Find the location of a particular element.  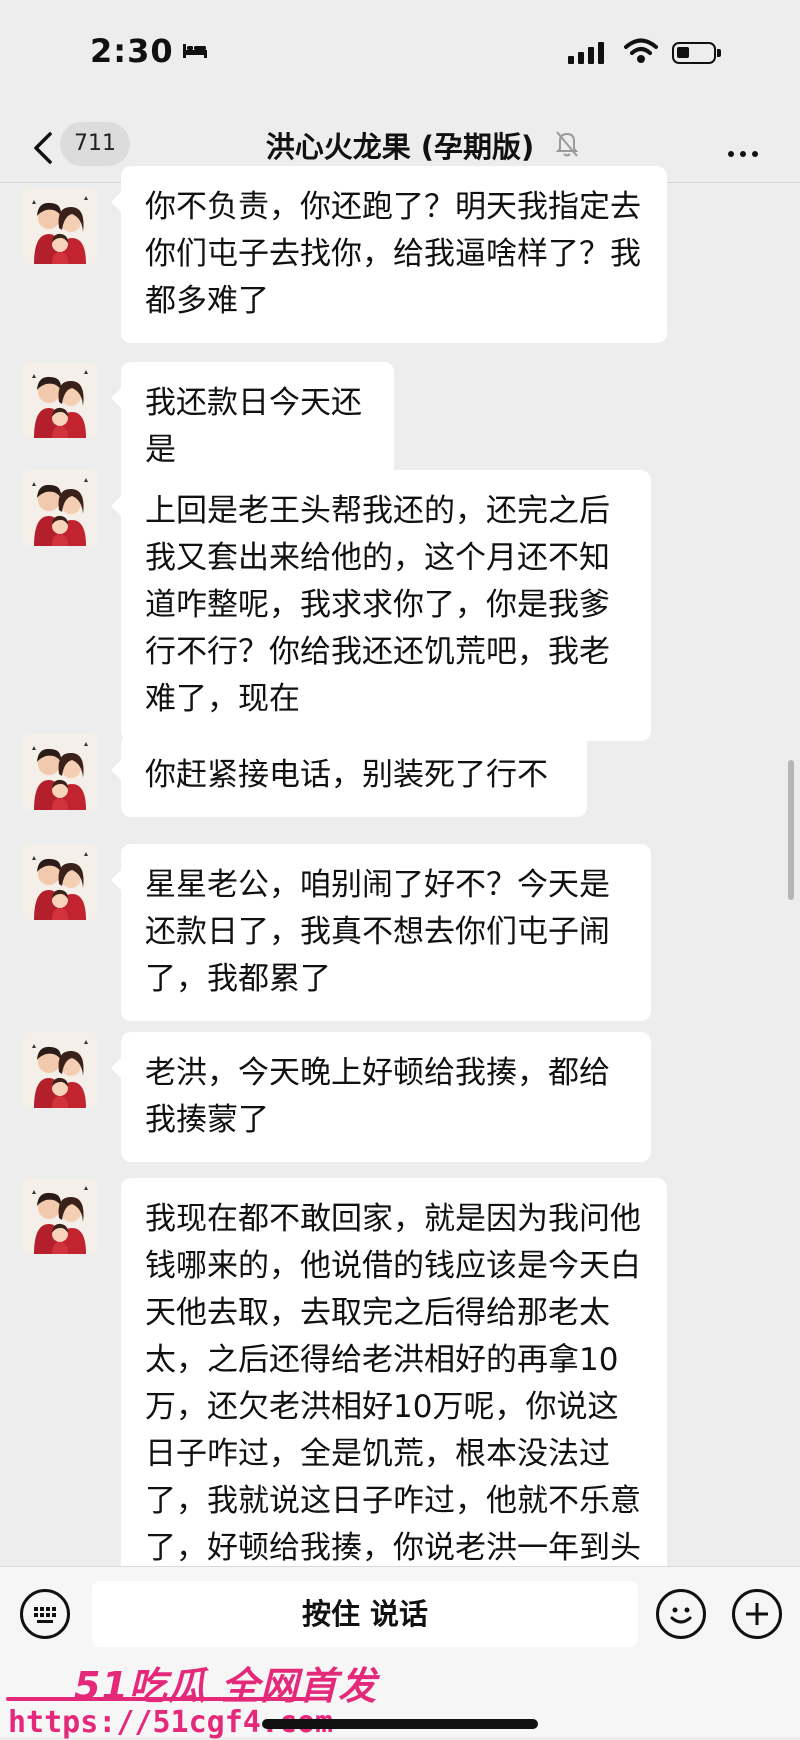

keyboard-icon is located at coordinates (45, 1615).